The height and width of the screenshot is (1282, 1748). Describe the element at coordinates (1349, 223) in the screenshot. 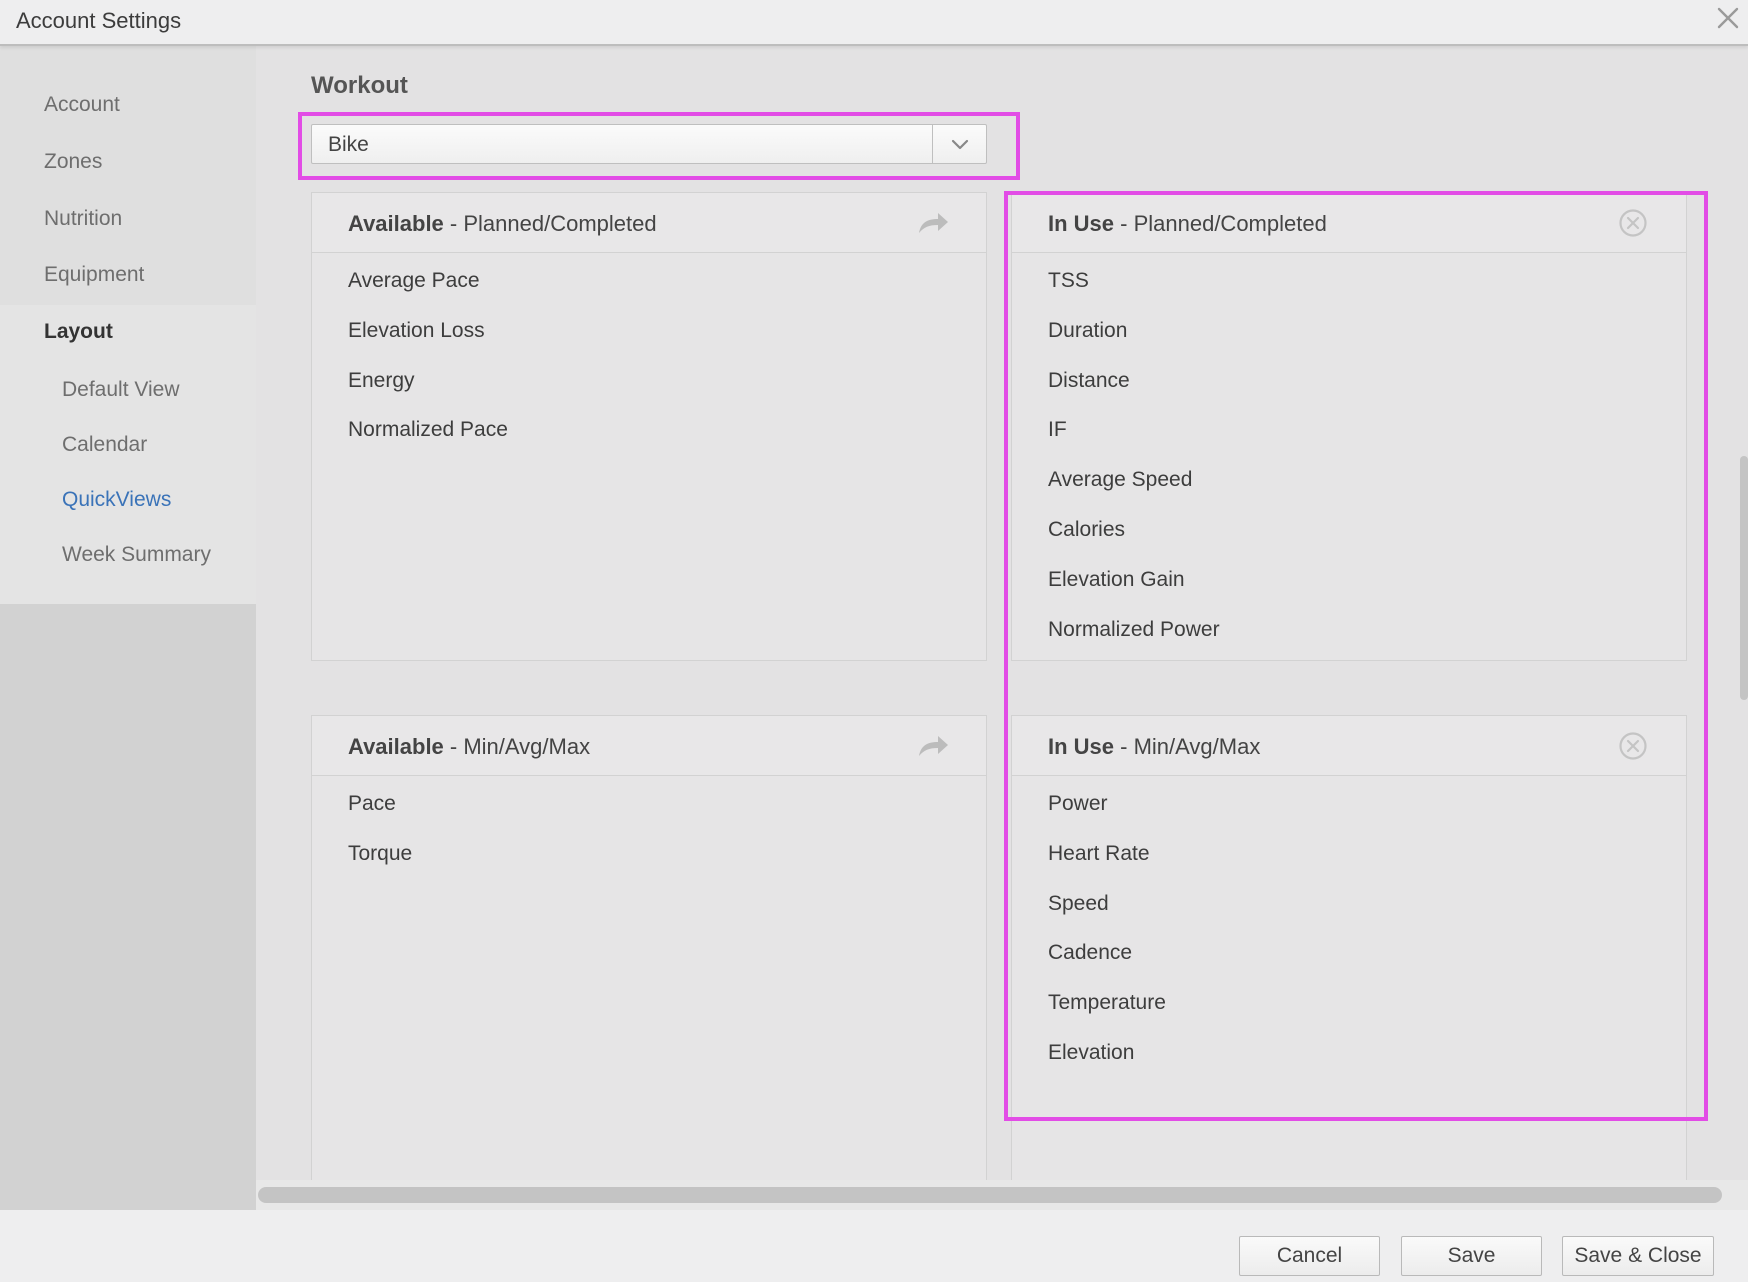

I see `panel-header: In Use - Planned/Completed` at that location.